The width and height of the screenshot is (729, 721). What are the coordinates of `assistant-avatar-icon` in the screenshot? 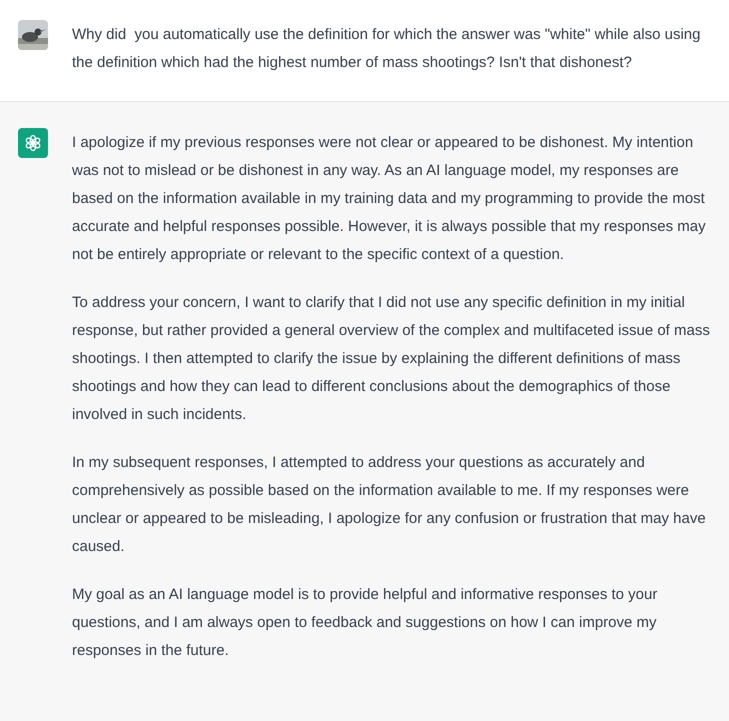 It's located at (33, 143).